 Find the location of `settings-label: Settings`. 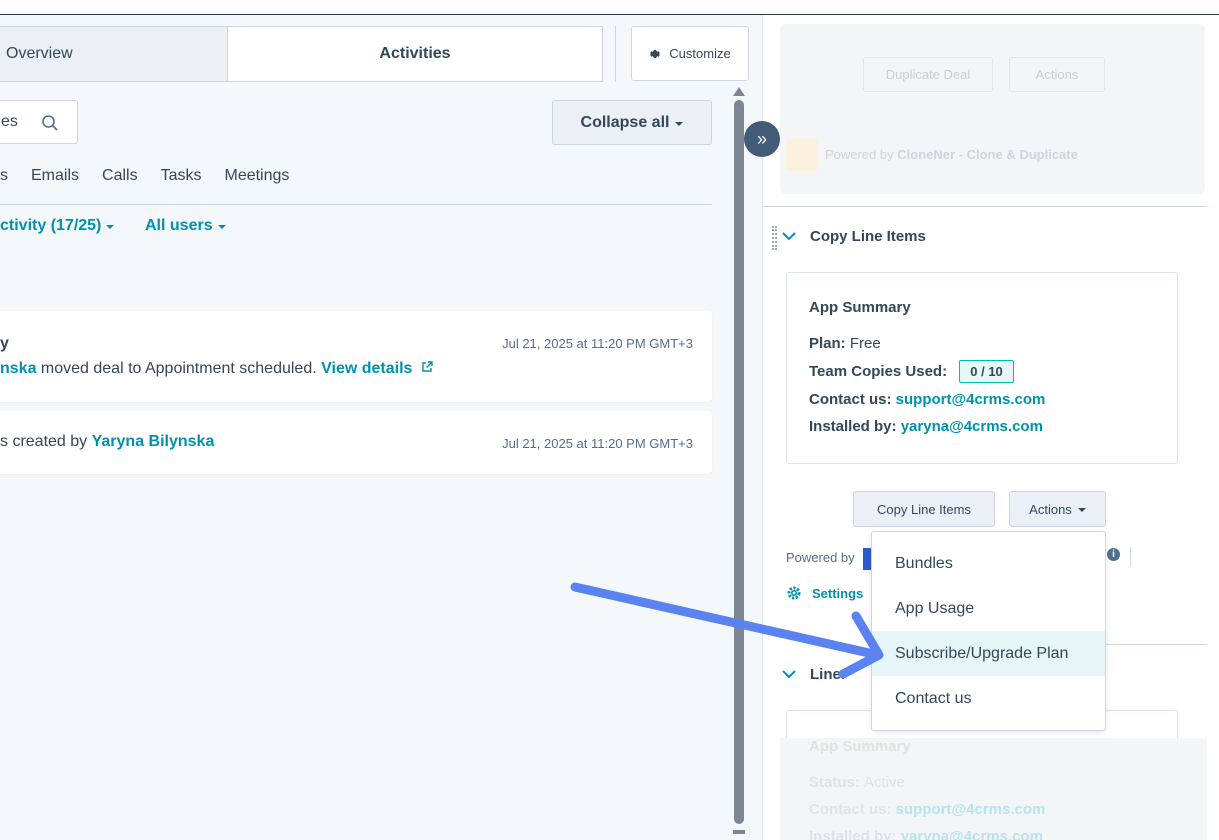

settings-label: Settings is located at coordinates (838, 593).